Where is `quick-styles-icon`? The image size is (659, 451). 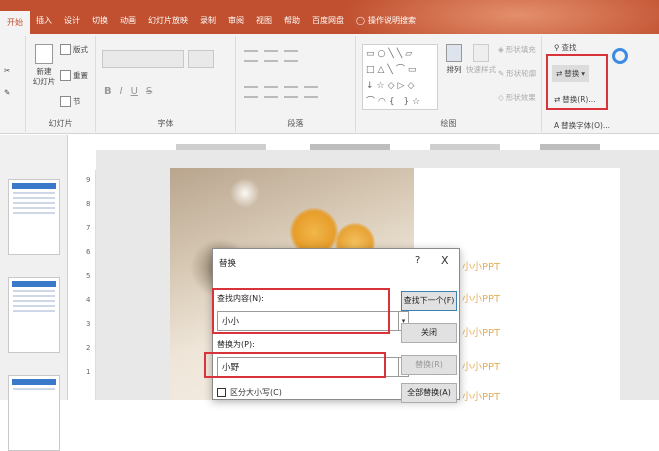
quick-styles-icon is located at coordinates (481, 53).